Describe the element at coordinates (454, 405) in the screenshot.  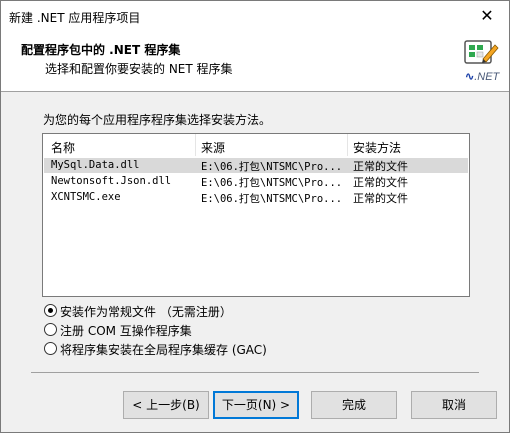
I see `cancel-button: 取消` at that location.